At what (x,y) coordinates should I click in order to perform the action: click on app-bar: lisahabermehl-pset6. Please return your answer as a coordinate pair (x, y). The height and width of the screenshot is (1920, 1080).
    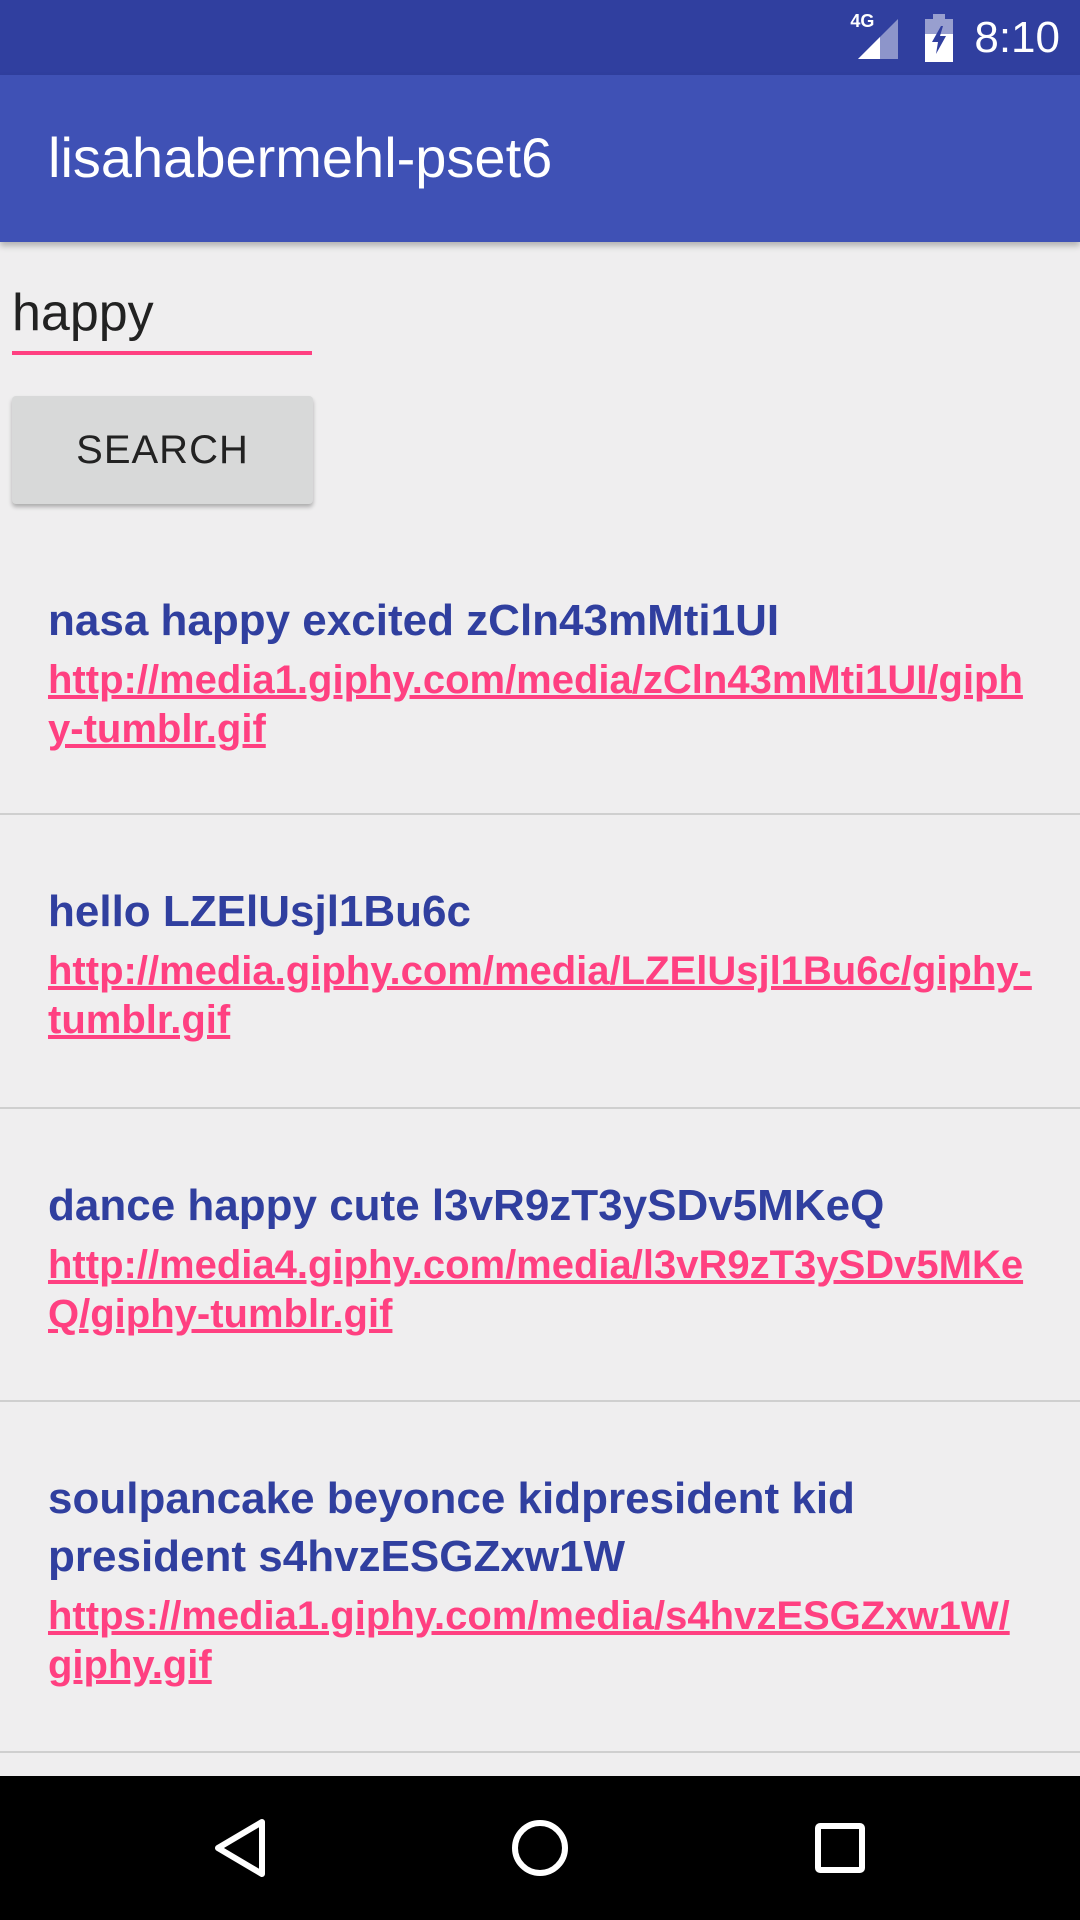
    Looking at the image, I should click on (540, 158).